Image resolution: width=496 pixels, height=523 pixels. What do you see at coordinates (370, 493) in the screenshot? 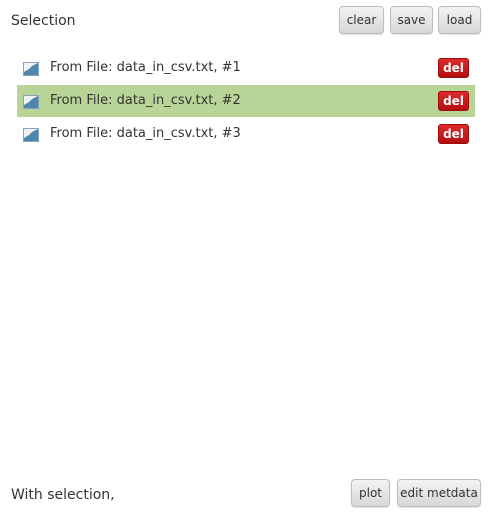
I see `plot-button: plot` at bounding box center [370, 493].